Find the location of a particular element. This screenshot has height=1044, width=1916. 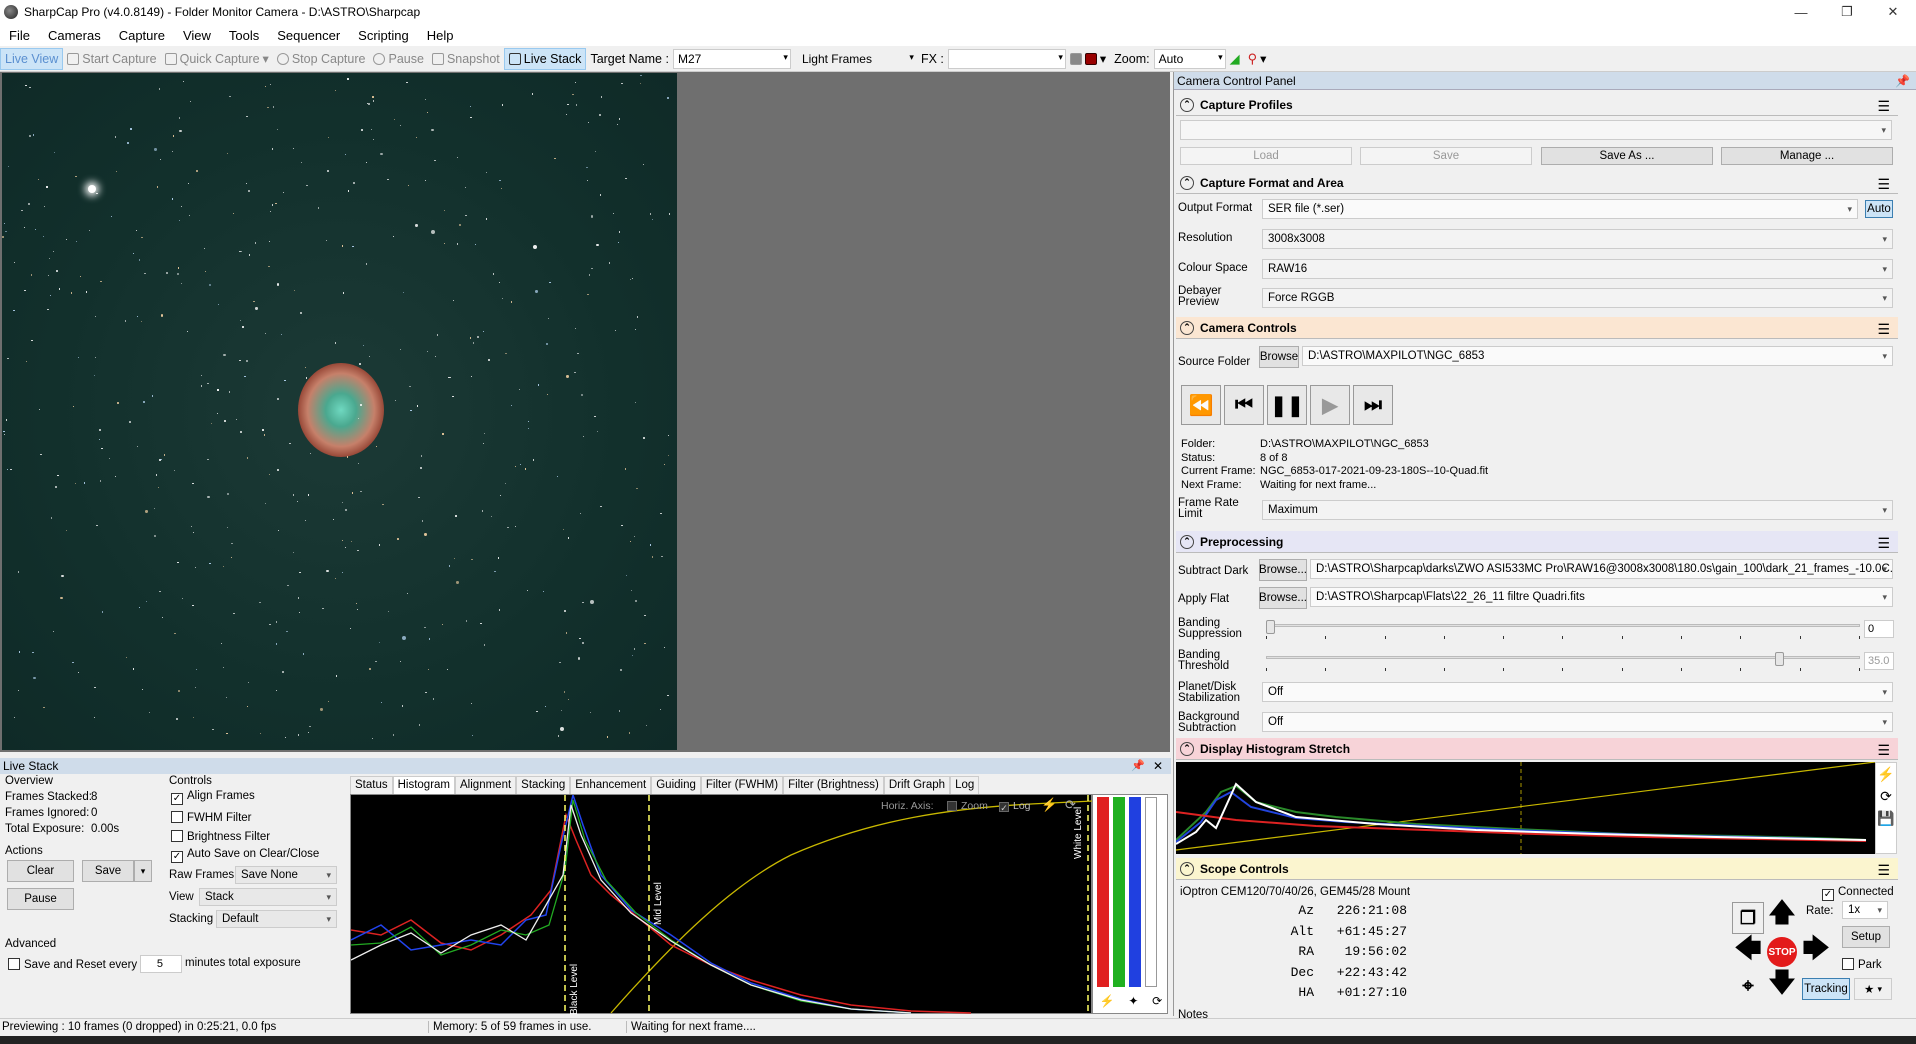

output-format-combo: SER file (*.ser) ▾ is located at coordinates (1560, 209).